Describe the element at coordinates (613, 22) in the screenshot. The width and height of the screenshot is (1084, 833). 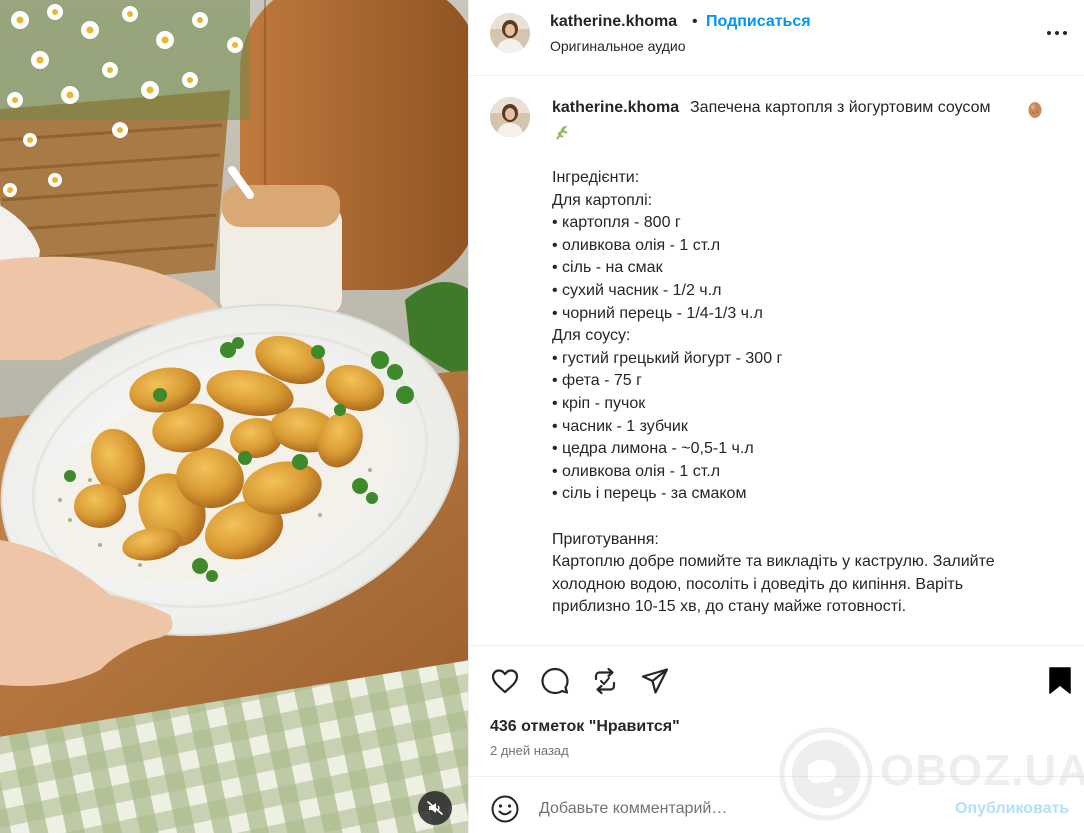
I see `author-username: katherine.khoma` at that location.